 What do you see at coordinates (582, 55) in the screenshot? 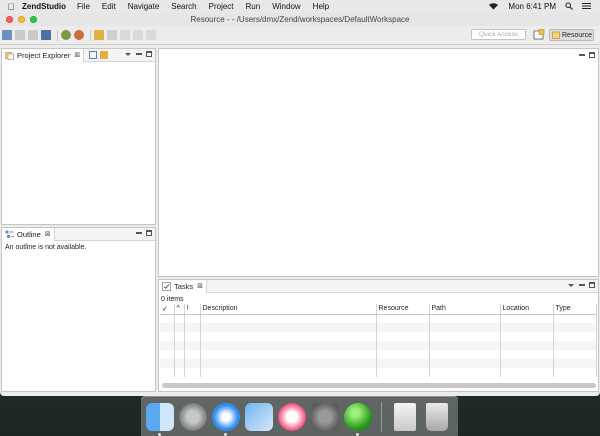
I see `minimize-editor-icon` at bounding box center [582, 55].